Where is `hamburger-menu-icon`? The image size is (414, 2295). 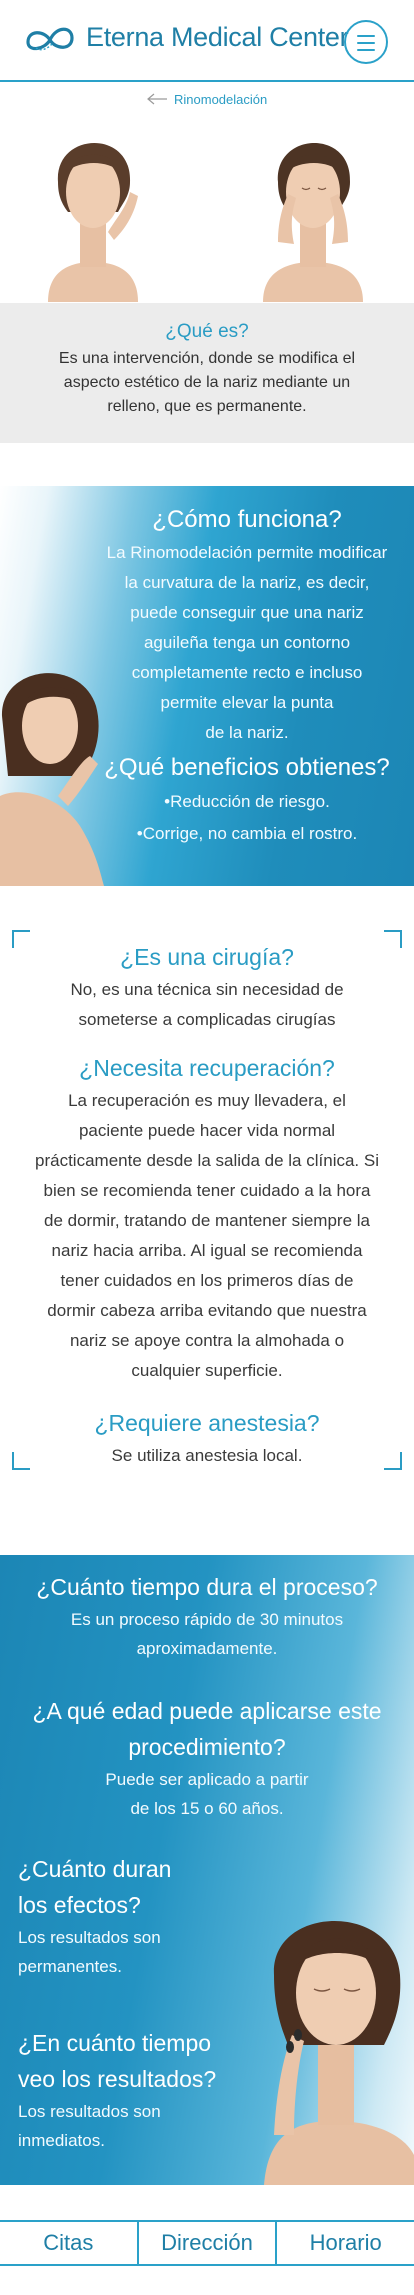 hamburger-menu-icon is located at coordinates (366, 42).